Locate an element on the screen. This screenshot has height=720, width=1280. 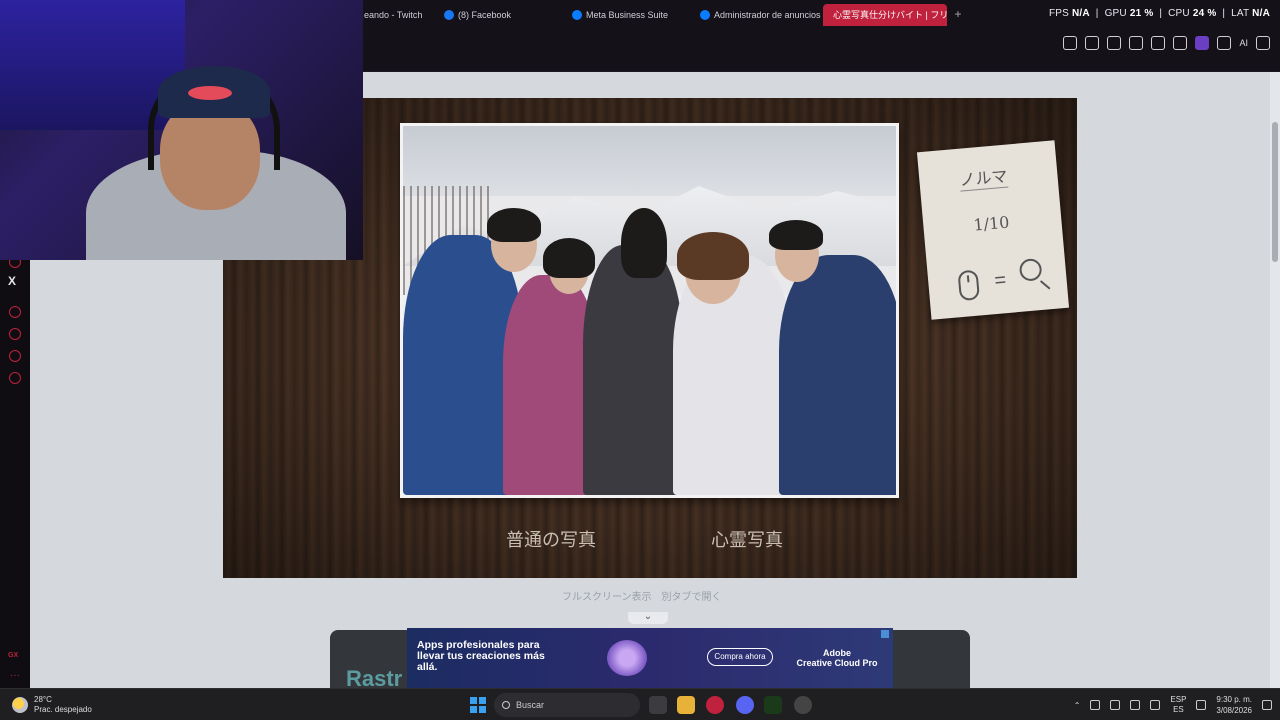
search-icon is located at coordinates (506, 705).